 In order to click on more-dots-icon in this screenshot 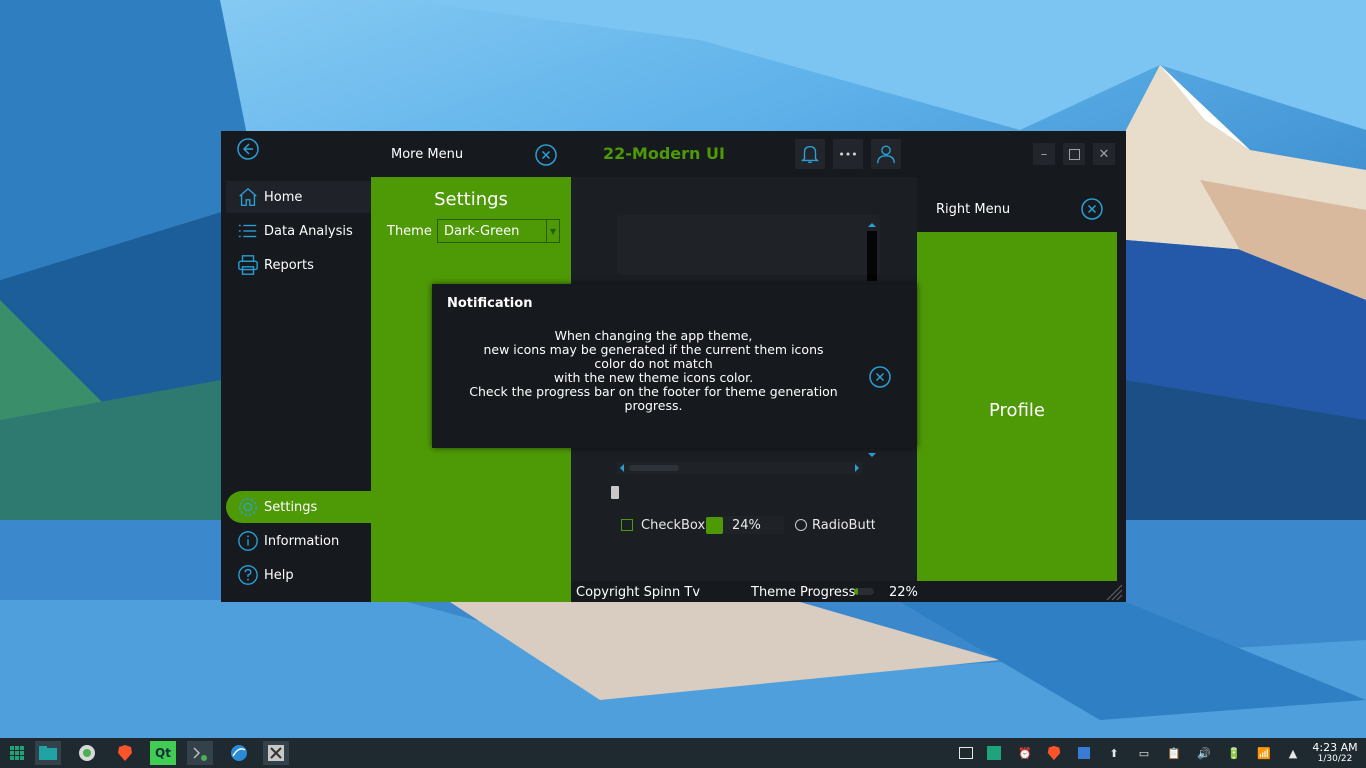, I will do `click(848, 154)`.